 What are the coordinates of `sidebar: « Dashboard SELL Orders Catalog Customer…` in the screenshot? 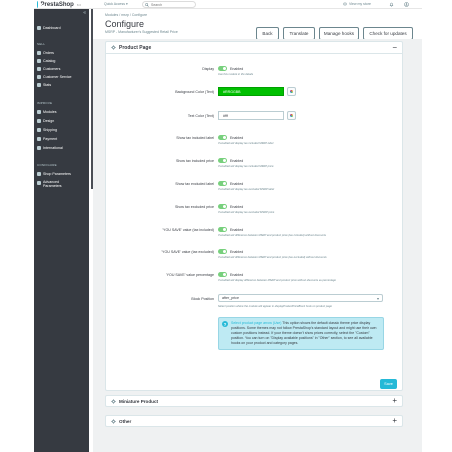 It's located at (61, 230).